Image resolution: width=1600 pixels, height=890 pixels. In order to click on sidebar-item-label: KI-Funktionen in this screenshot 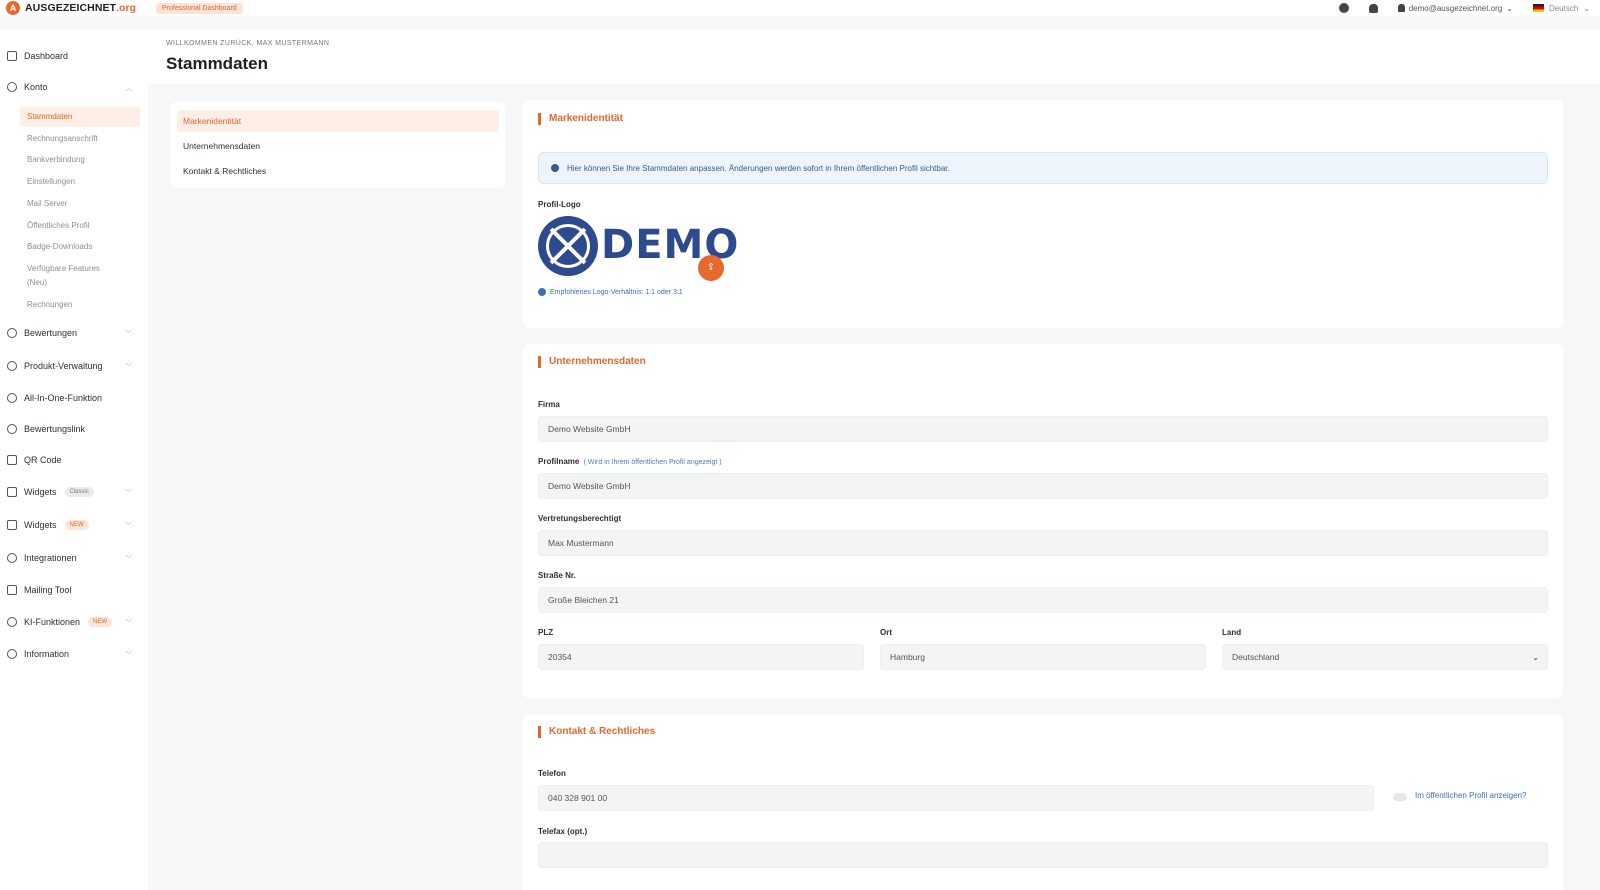, I will do `click(52, 622)`.